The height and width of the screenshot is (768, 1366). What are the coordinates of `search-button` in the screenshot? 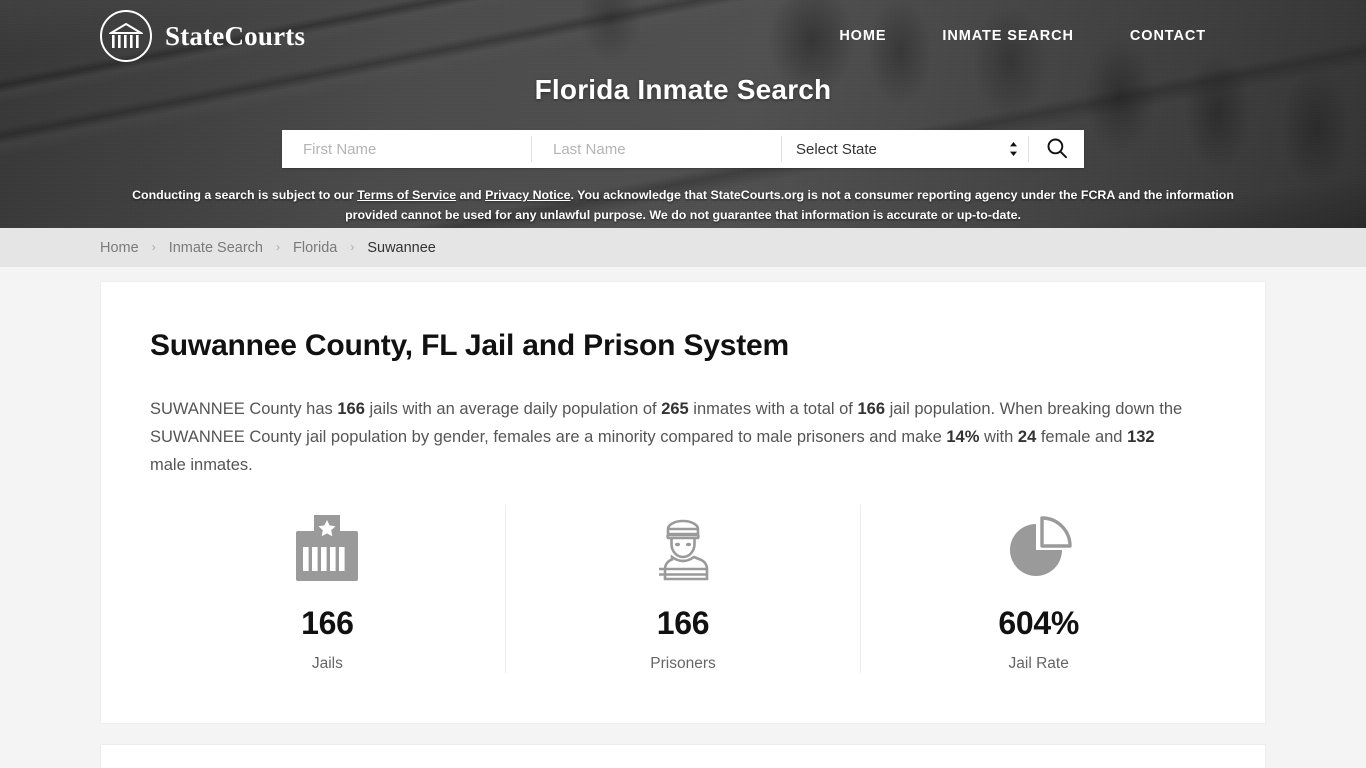 It's located at (1056, 149).